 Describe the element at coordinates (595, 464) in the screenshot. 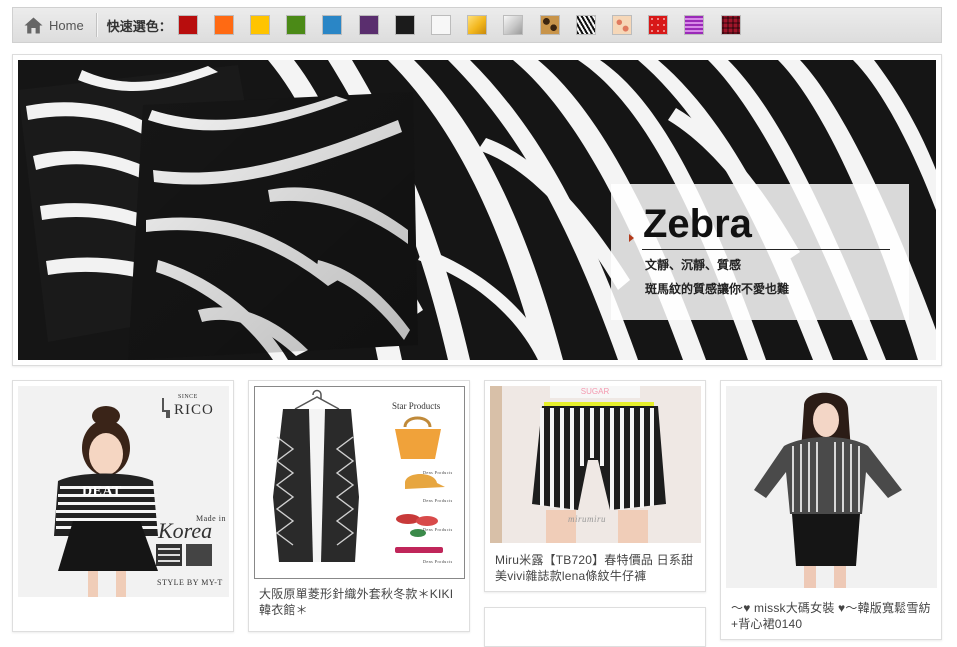

I see `product-image: SUGAR mirumiru` at that location.